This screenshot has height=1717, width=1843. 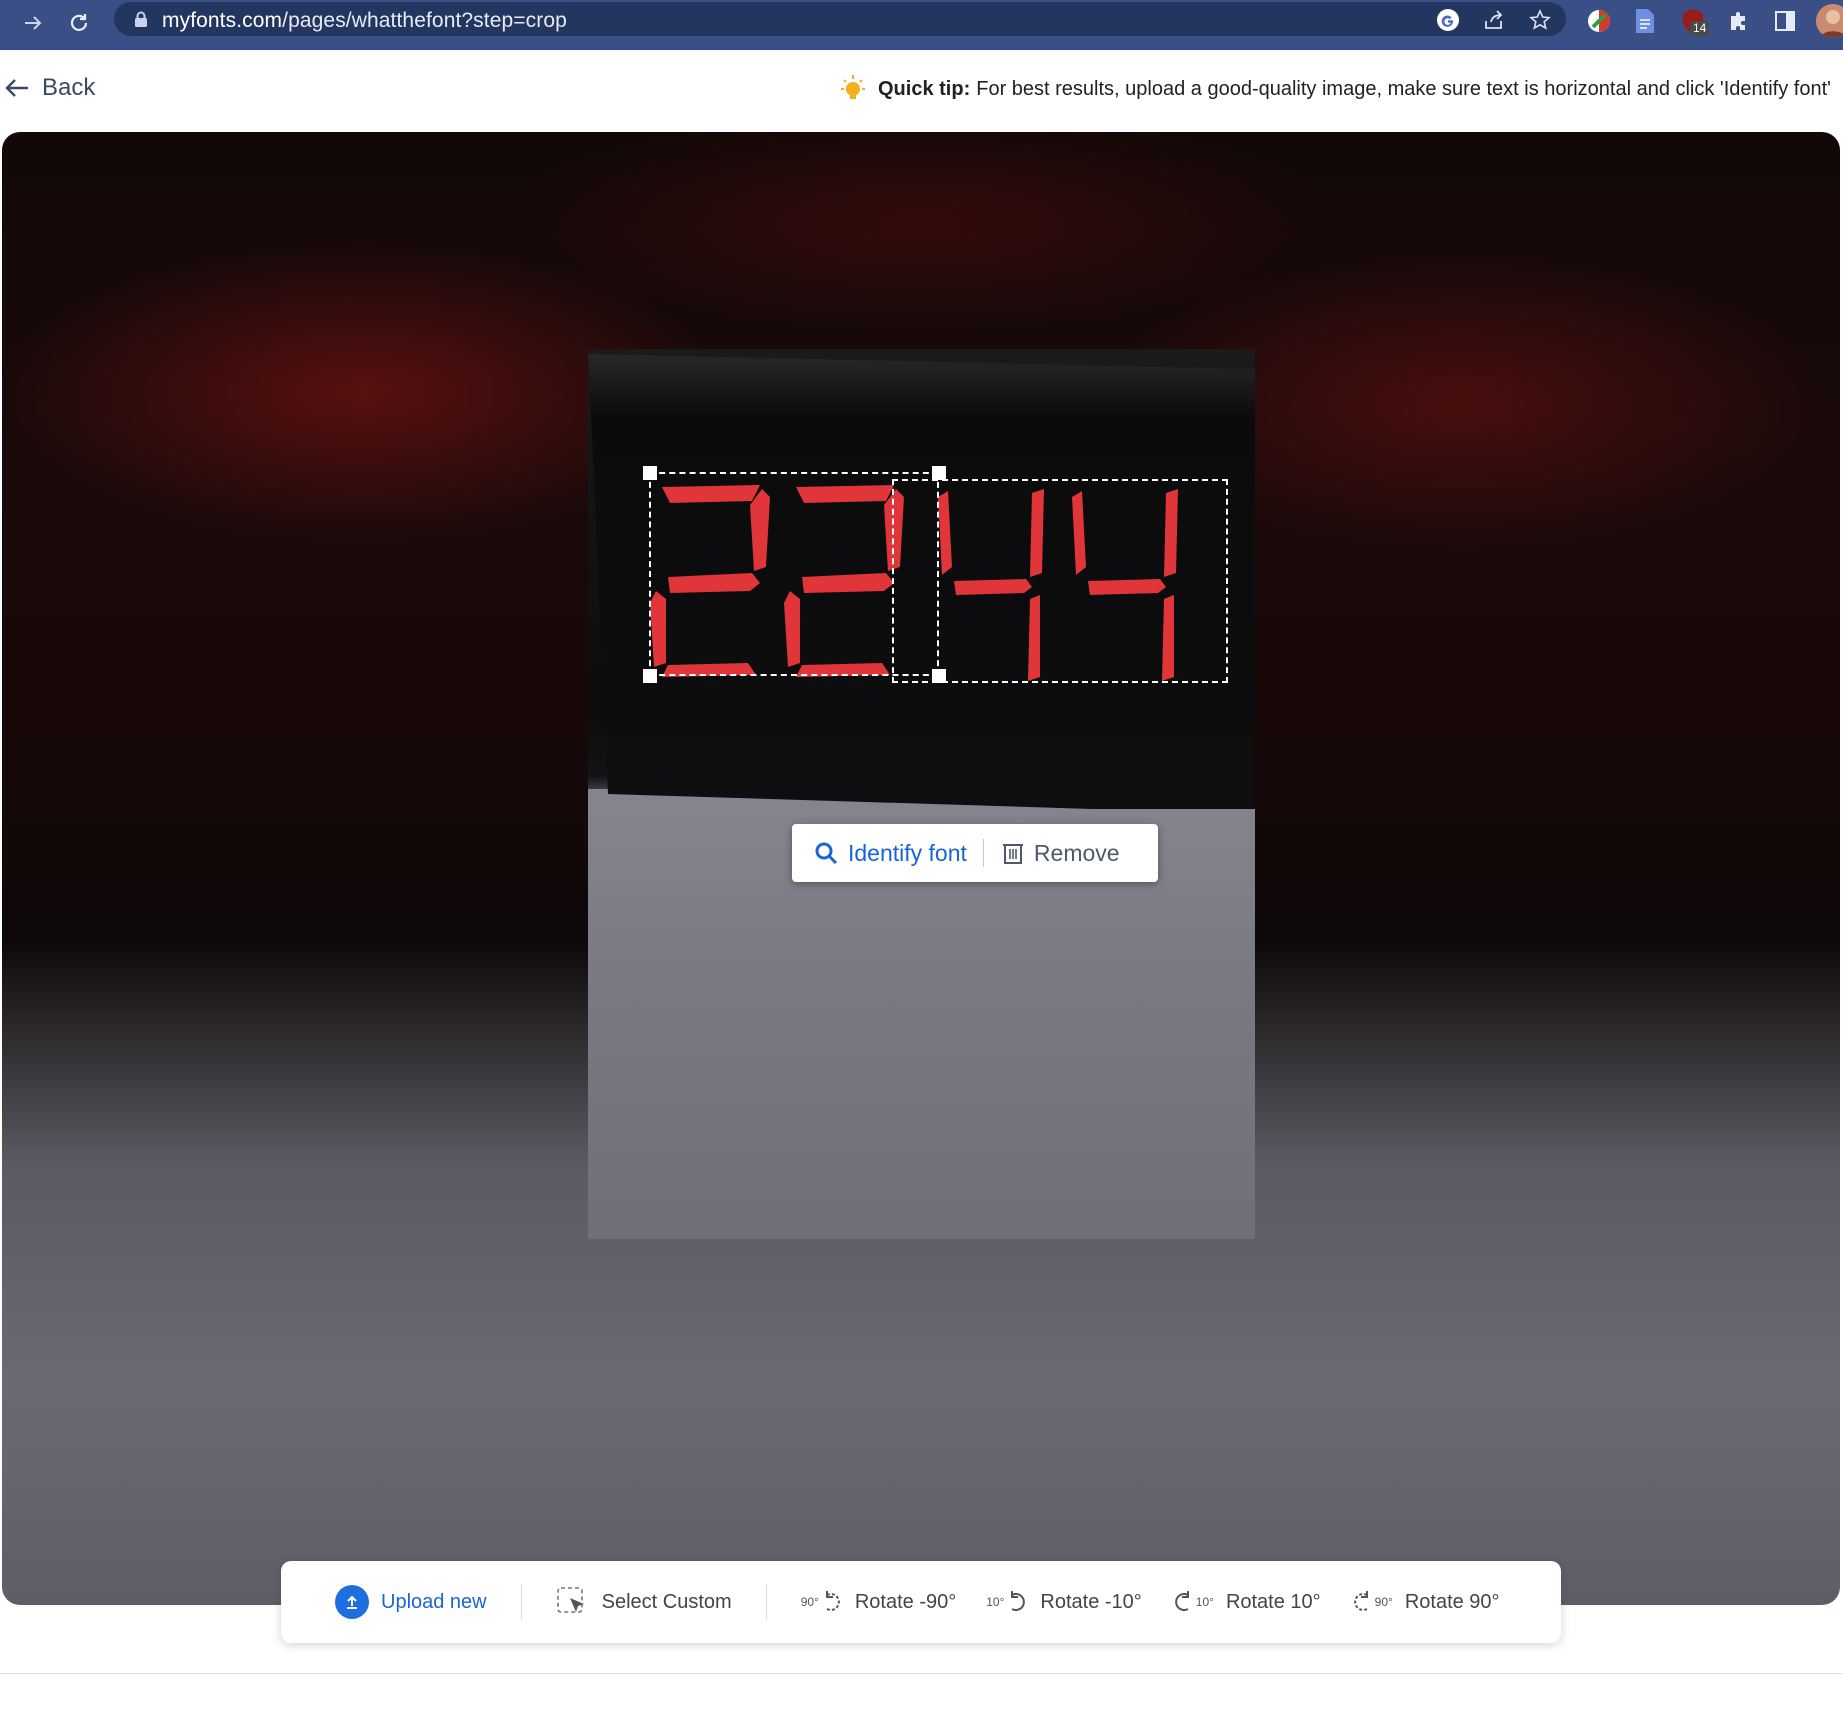 I want to click on side-panel-button, so click(x=1785, y=21).